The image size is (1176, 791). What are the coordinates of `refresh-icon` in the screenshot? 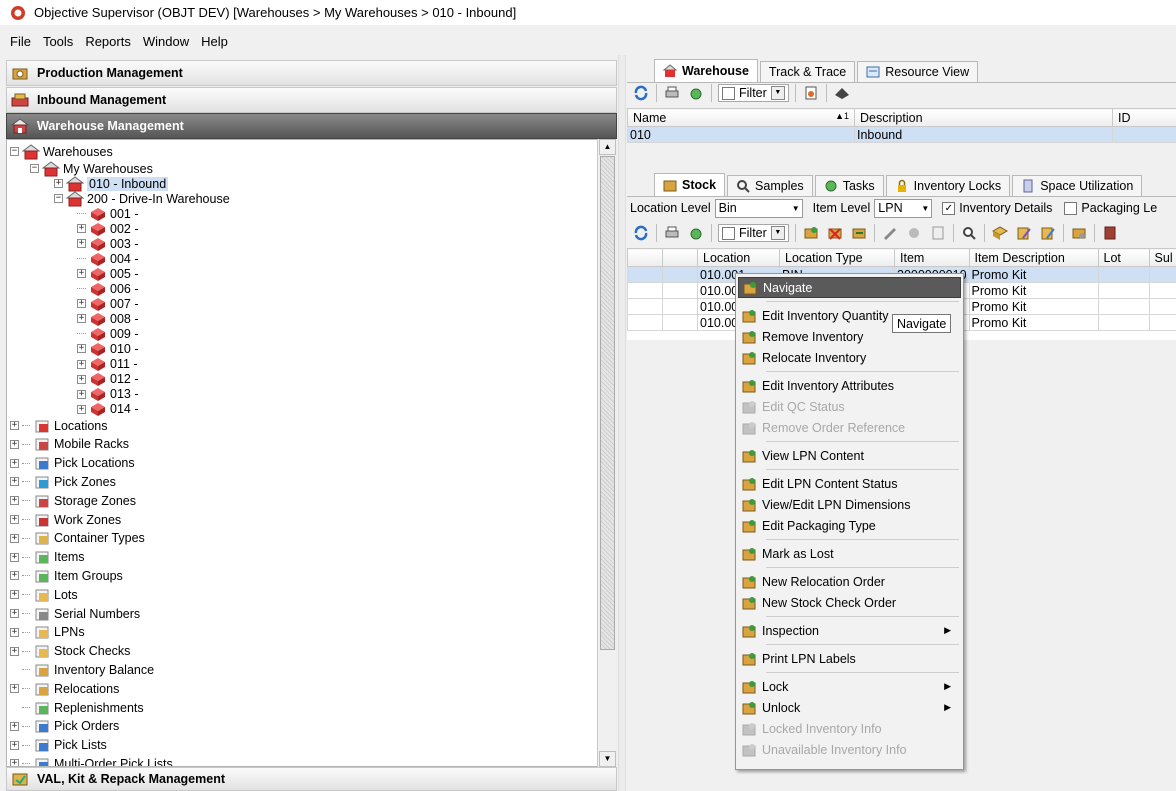 It's located at (641, 233).